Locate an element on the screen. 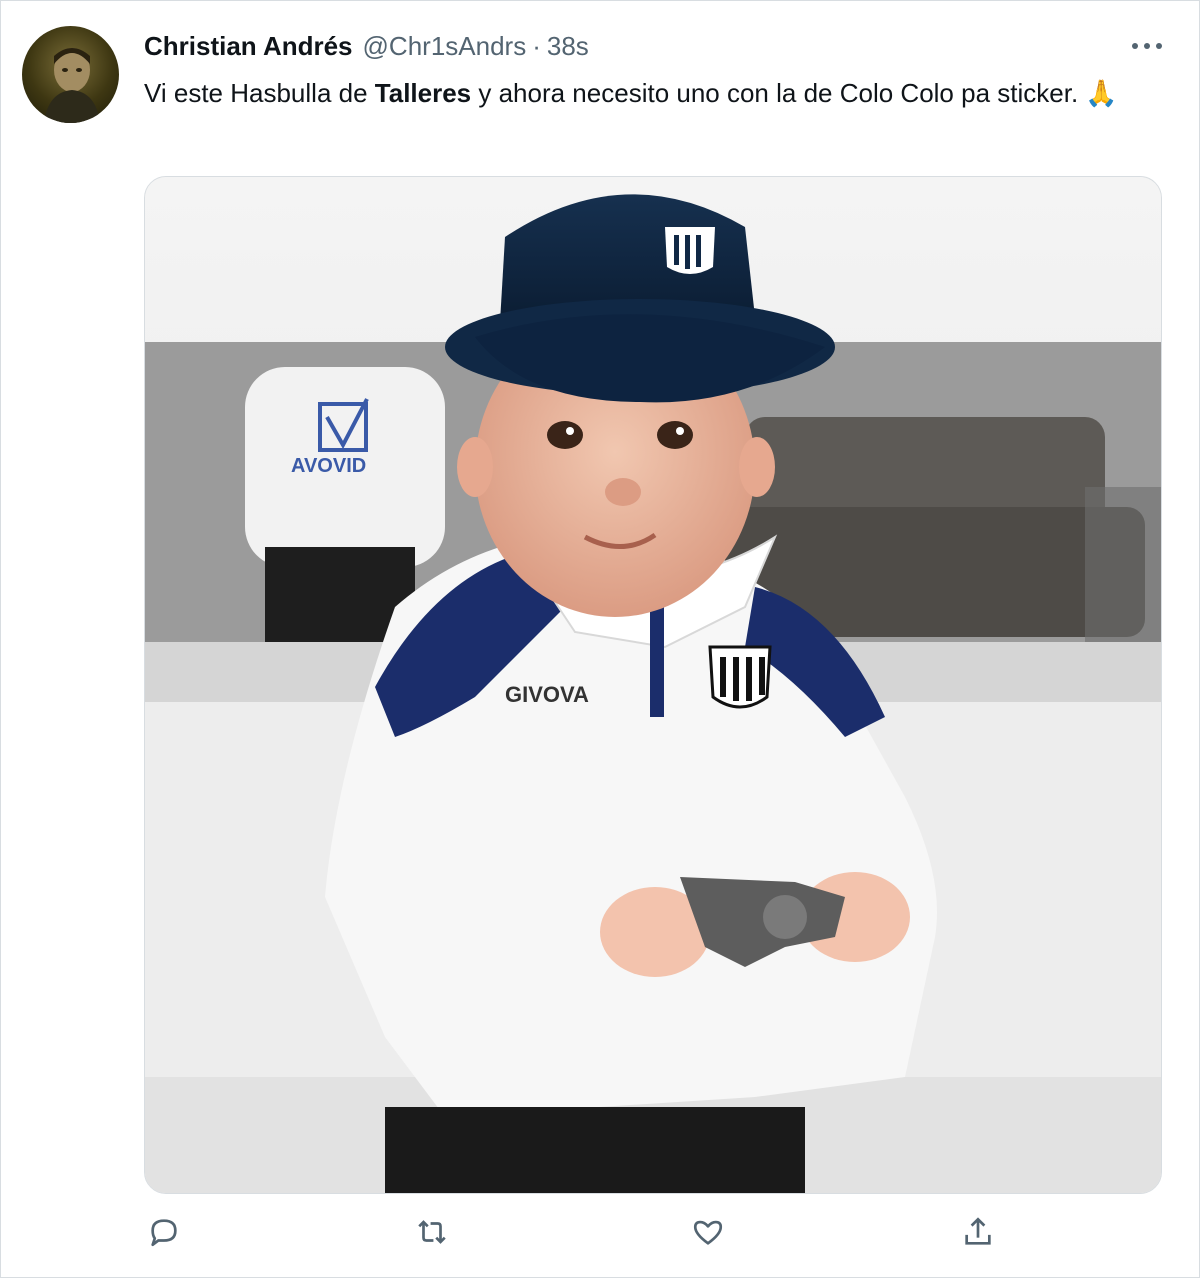 This screenshot has width=1200, height=1278. timestamp: 38s is located at coordinates (568, 46).